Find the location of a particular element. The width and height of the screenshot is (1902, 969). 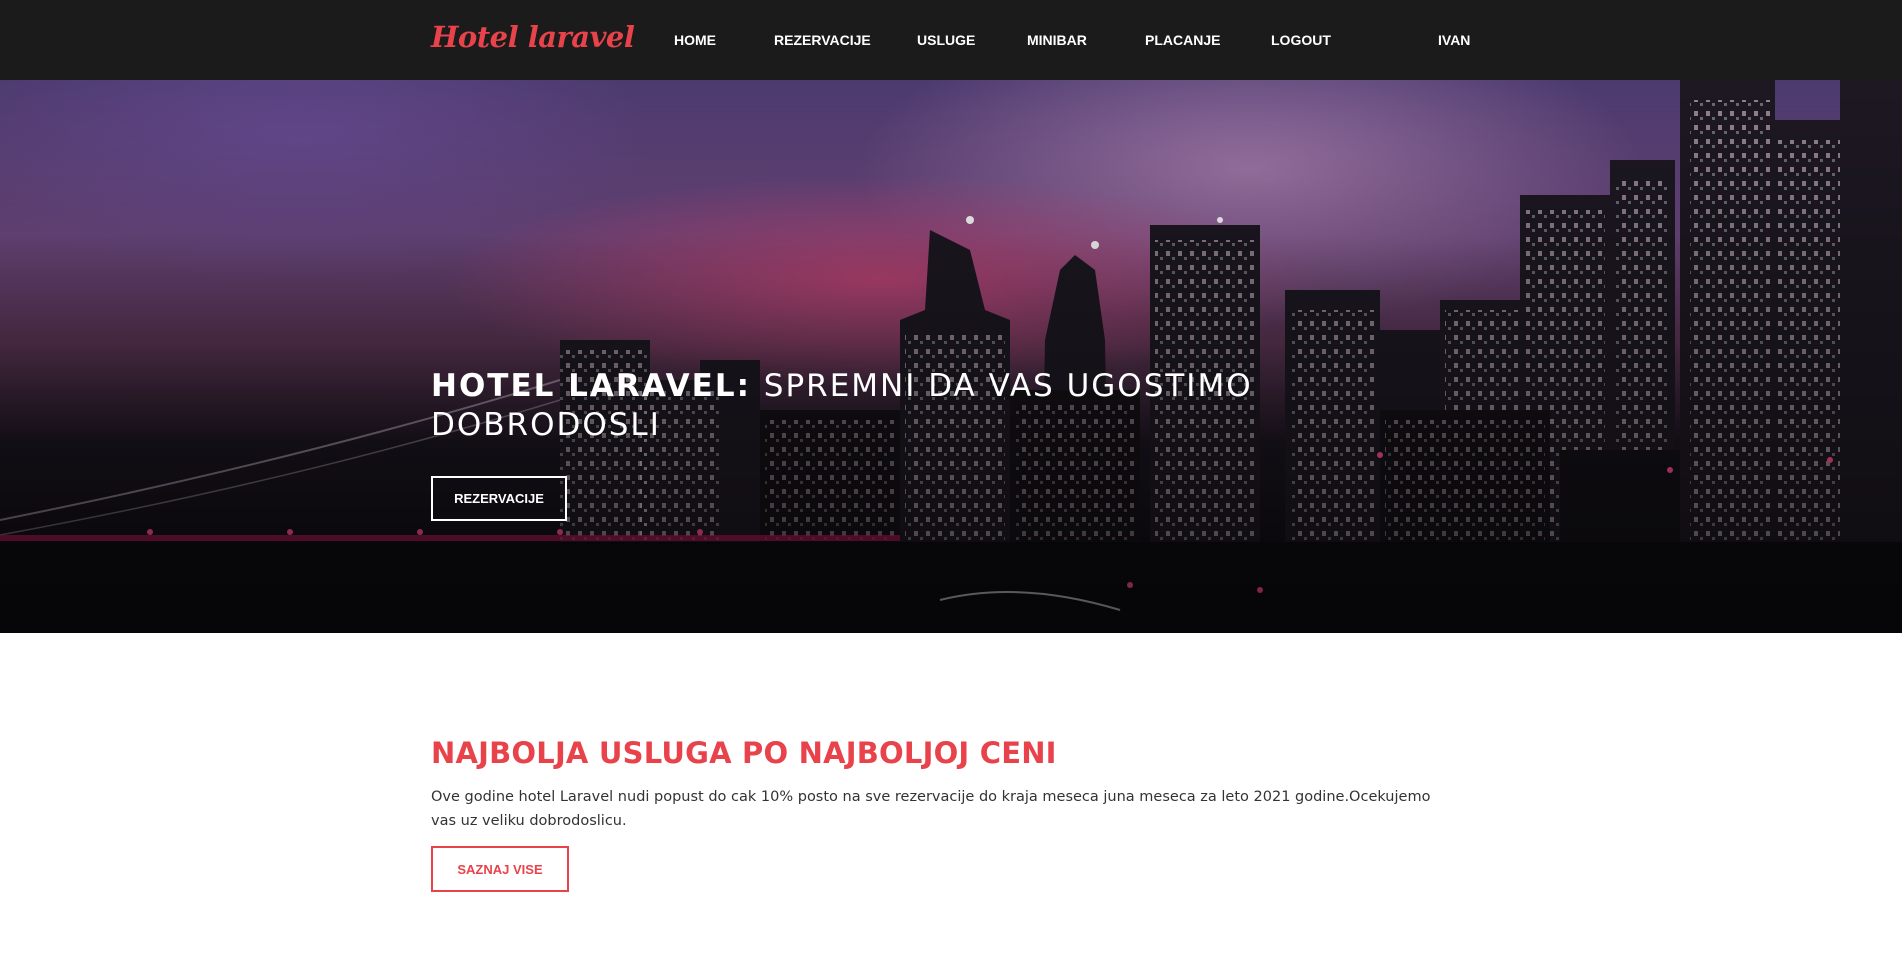

nav-placanje: PLACANJE is located at coordinates (1182, 40).